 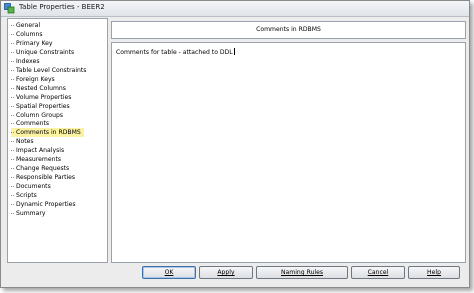 What do you see at coordinates (51, 70) in the screenshot?
I see `tree-item-label: Table Level Constraints` at bounding box center [51, 70].